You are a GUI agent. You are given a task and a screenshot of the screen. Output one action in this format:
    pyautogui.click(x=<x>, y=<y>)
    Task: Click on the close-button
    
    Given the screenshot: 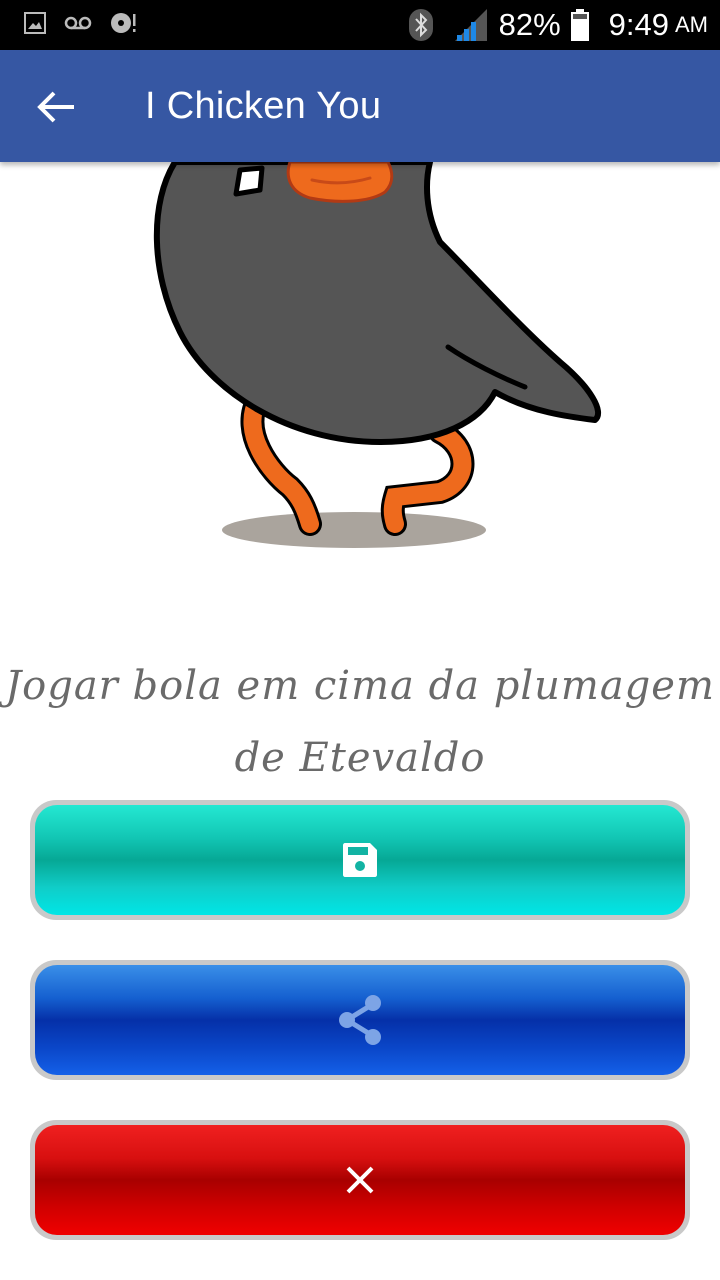 What is the action you would take?
    pyautogui.click(x=360, y=1180)
    